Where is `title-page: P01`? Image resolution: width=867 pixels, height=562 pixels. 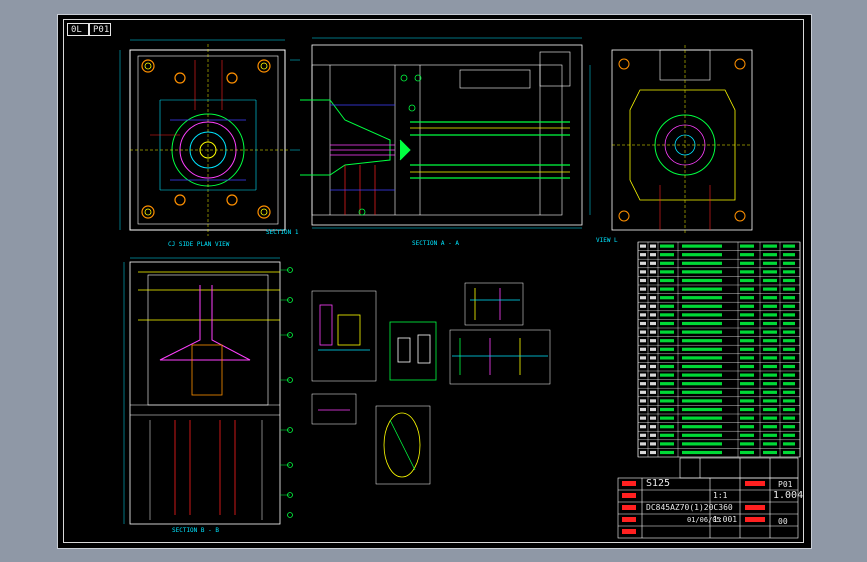 title-page: P01 is located at coordinates (785, 484).